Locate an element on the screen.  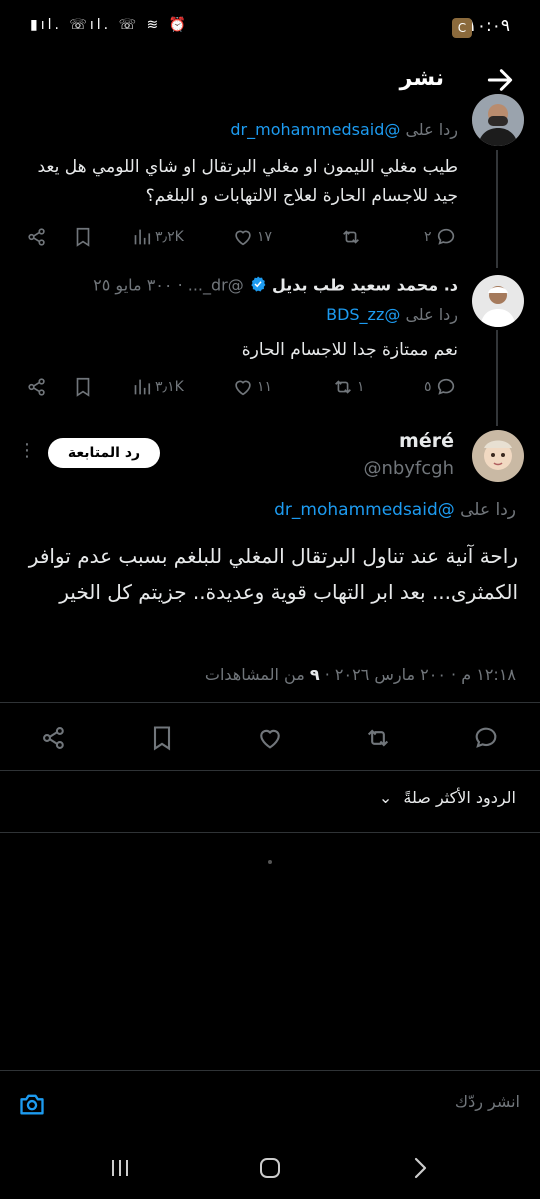
reply-button: ٥ is located at coordinates (440, 387).